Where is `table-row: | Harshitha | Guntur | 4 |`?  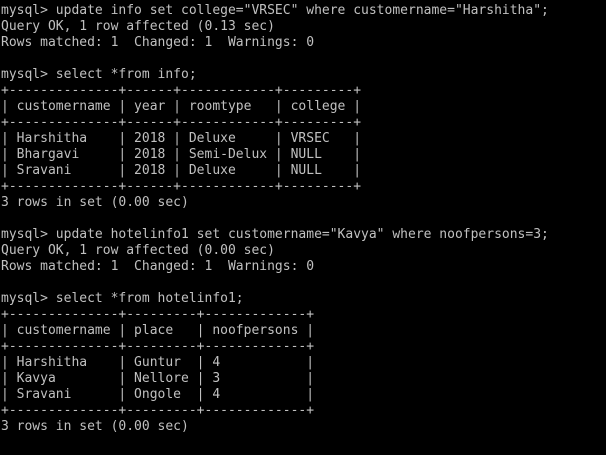
table-row: | Harshitha | Guntur | 4 | is located at coordinates (158, 362).